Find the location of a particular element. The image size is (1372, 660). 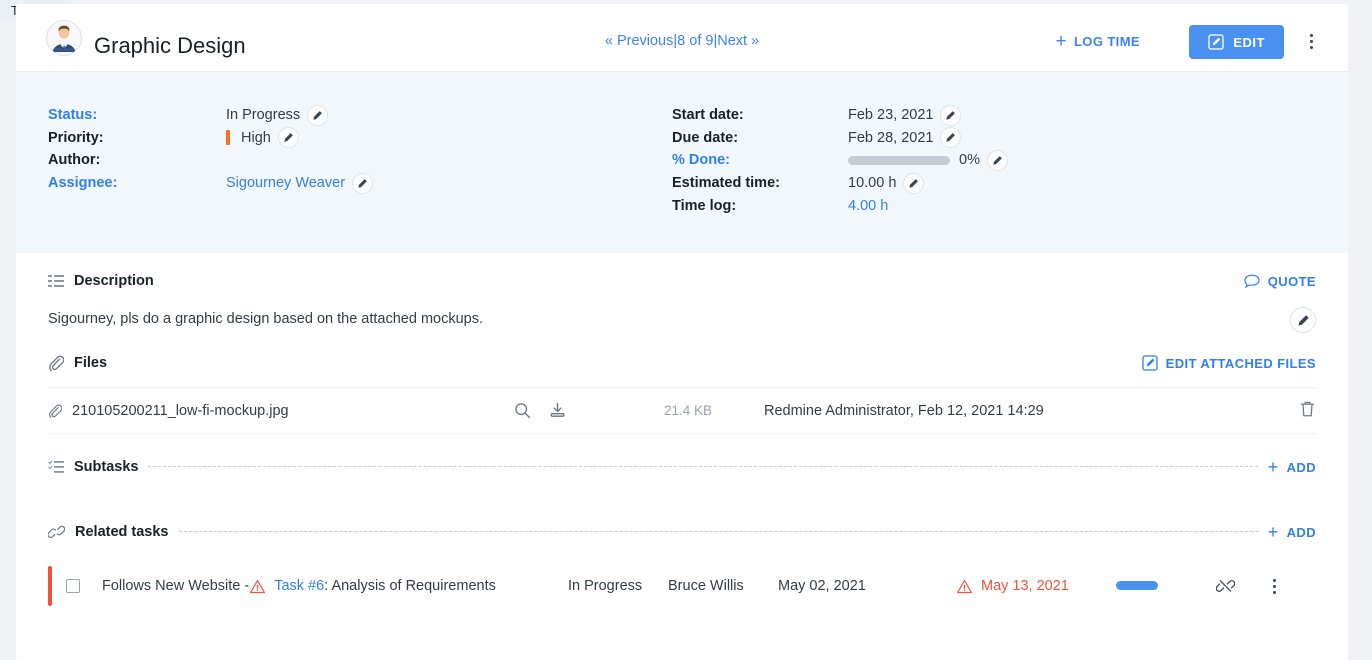

assignee-value-group: Sigourney Weaver is located at coordinates (300, 183).